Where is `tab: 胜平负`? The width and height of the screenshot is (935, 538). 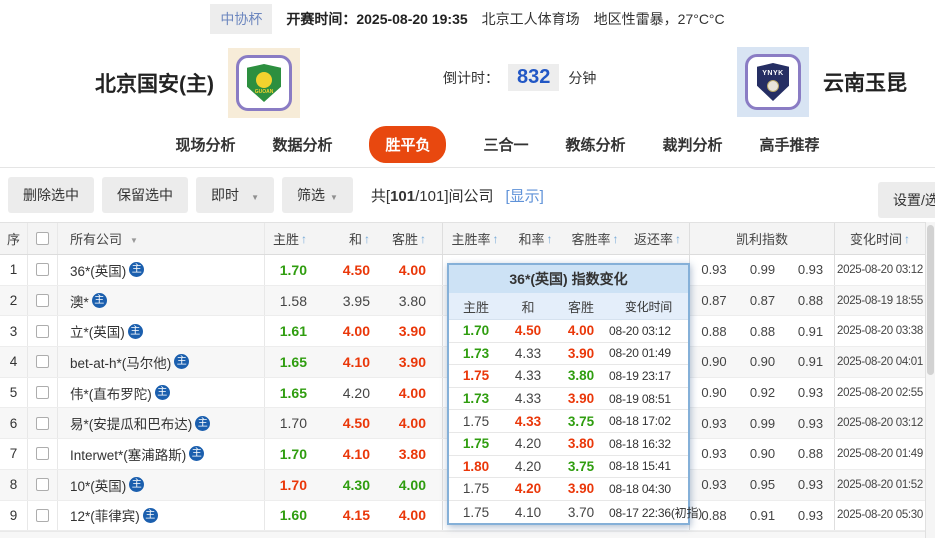 tab: 胜平负 is located at coordinates (408, 144).